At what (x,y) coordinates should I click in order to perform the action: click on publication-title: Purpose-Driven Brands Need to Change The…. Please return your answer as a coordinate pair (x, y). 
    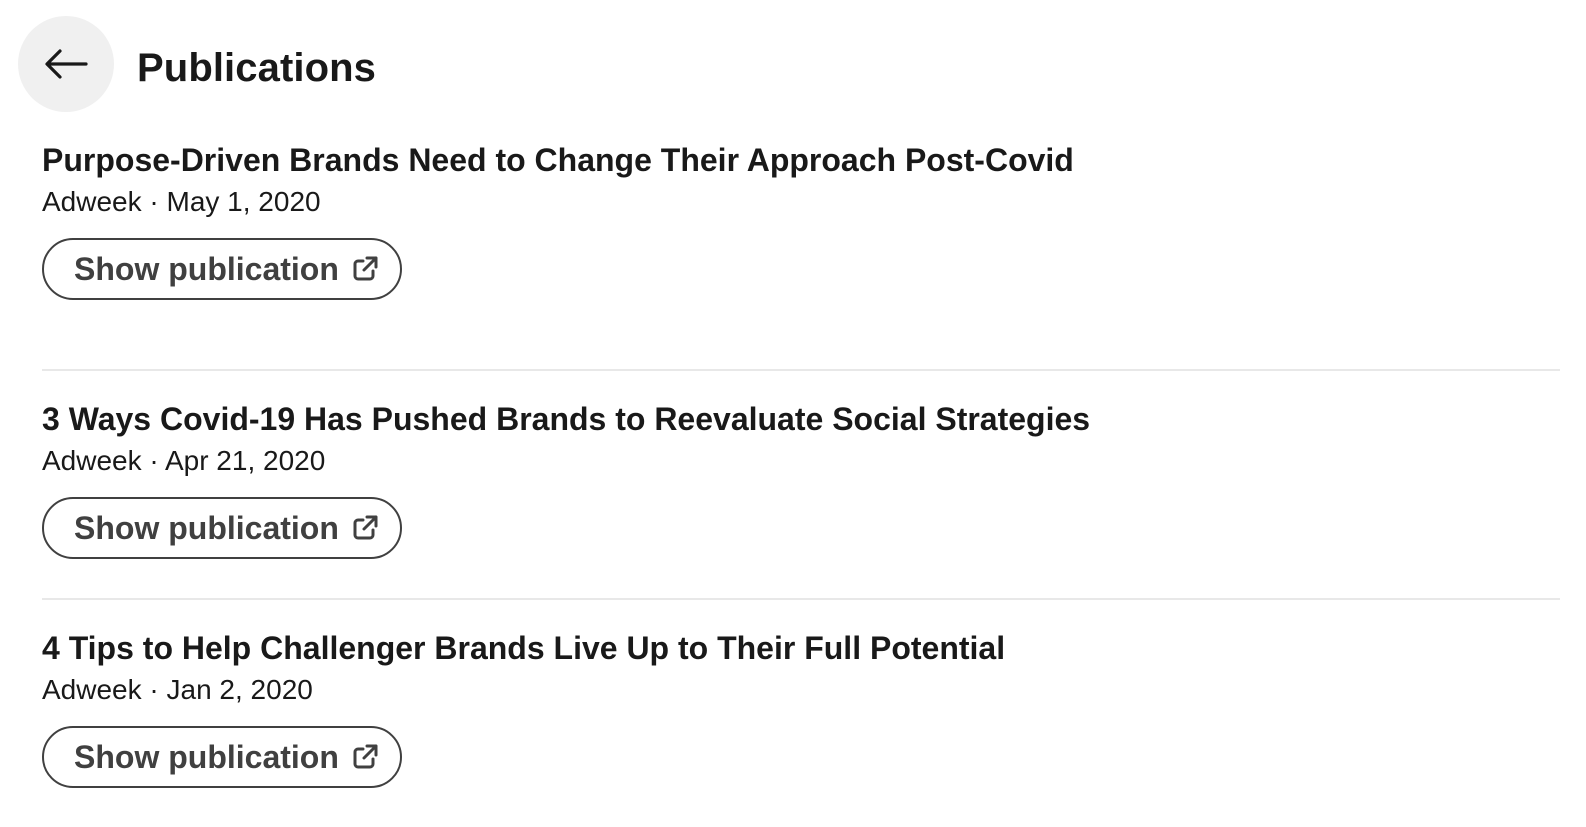
    Looking at the image, I should click on (558, 160).